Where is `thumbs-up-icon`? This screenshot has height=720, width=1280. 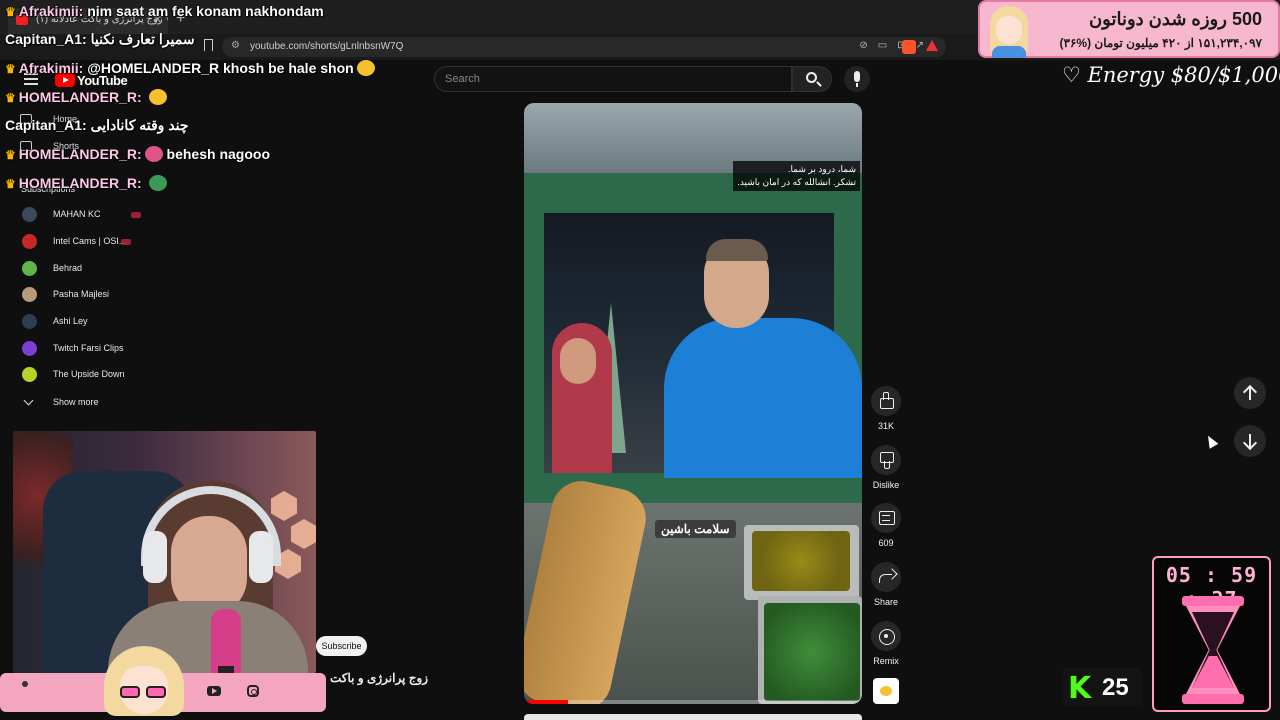 thumbs-up-icon is located at coordinates (886, 401).